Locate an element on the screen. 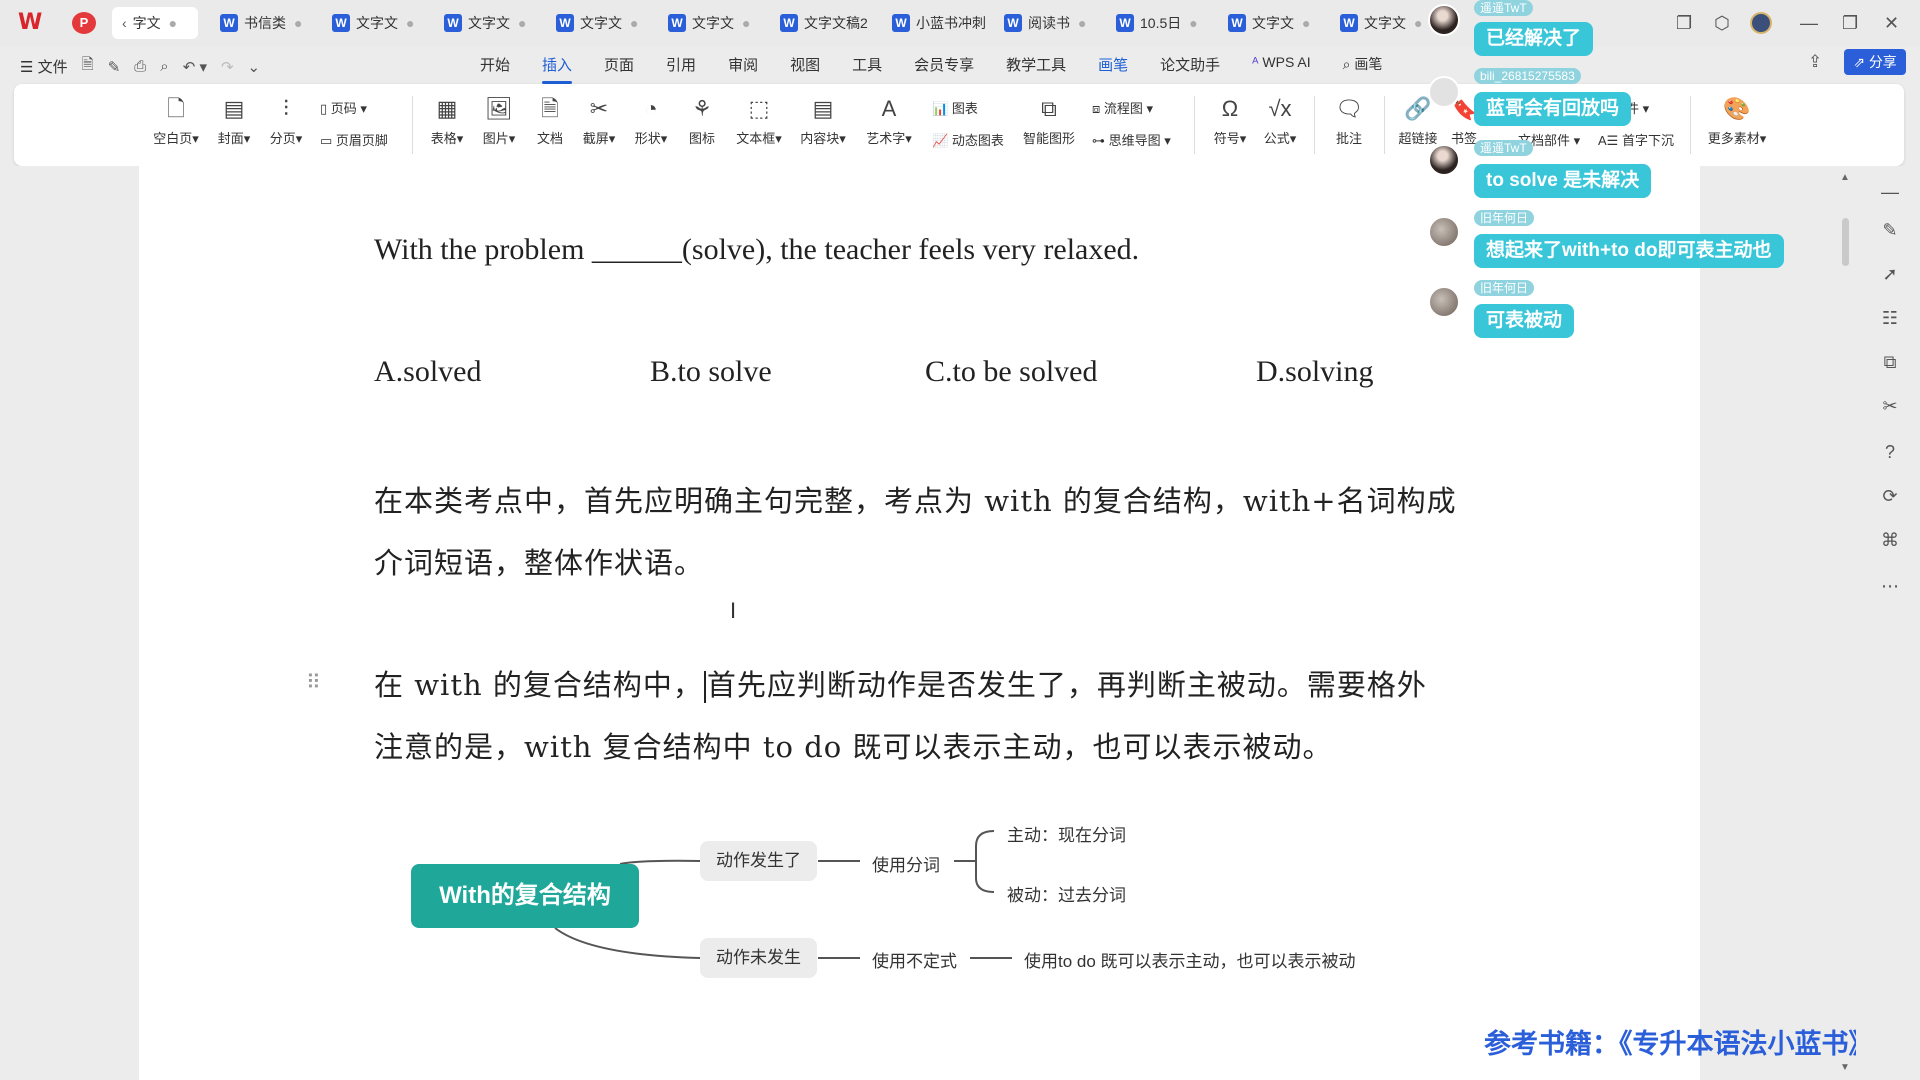 The height and width of the screenshot is (1080, 1920). page-break-button: ⫶ 分页▾ is located at coordinates (286, 120).